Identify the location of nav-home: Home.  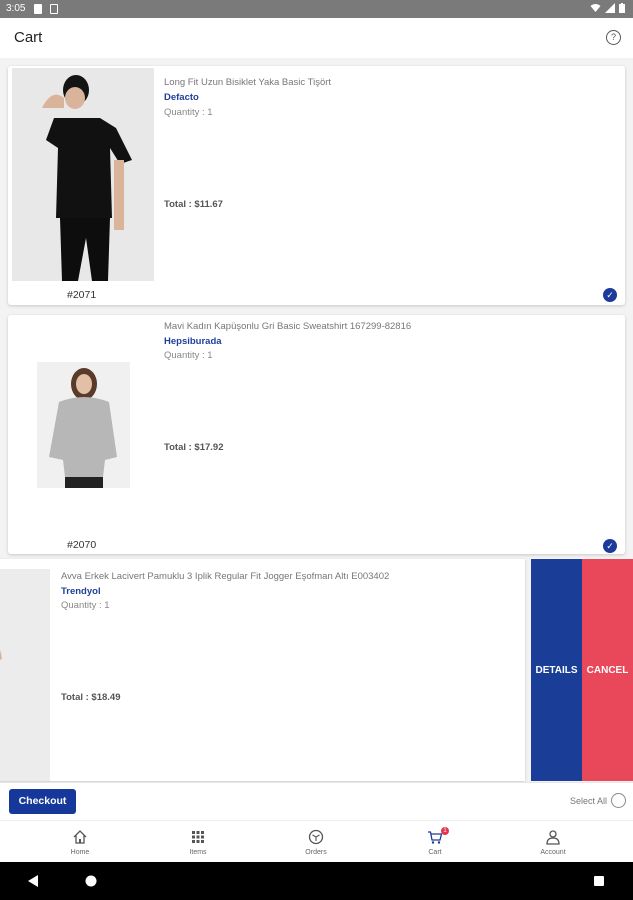
(80, 842).